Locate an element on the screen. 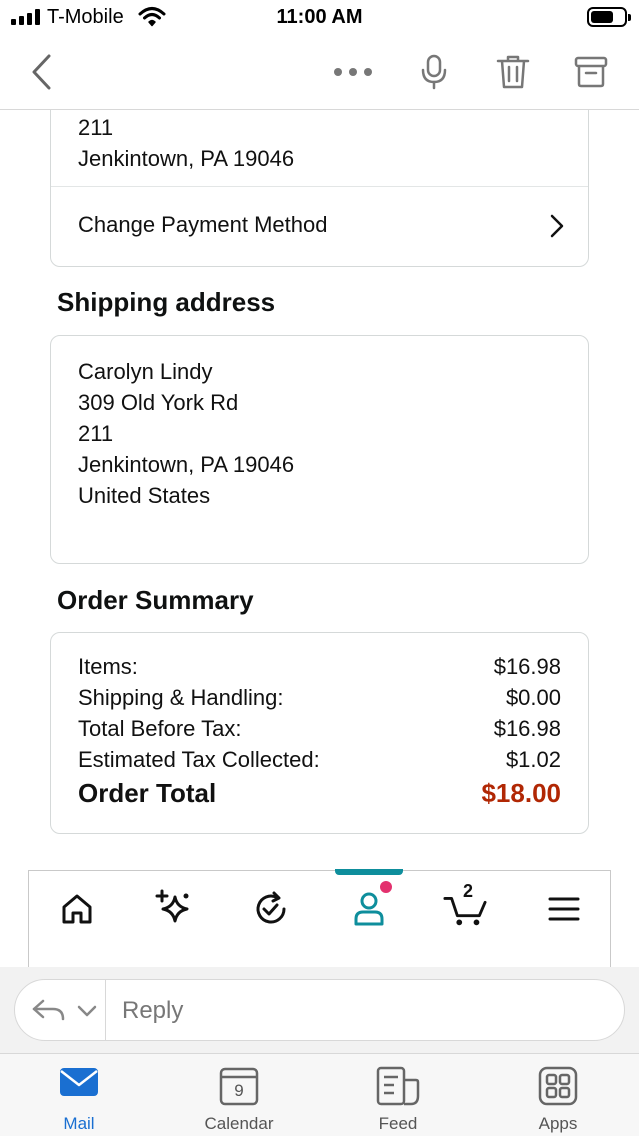  microphone-icon is located at coordinates (434, 72).